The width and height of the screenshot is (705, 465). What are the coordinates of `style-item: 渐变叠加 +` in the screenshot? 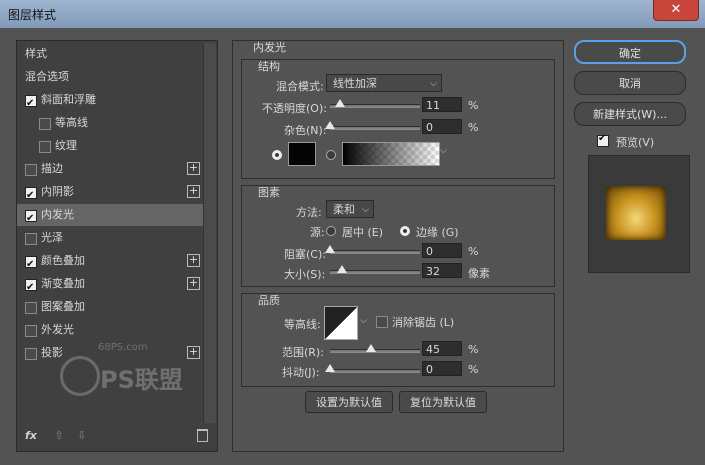 It's located at (110, 286).